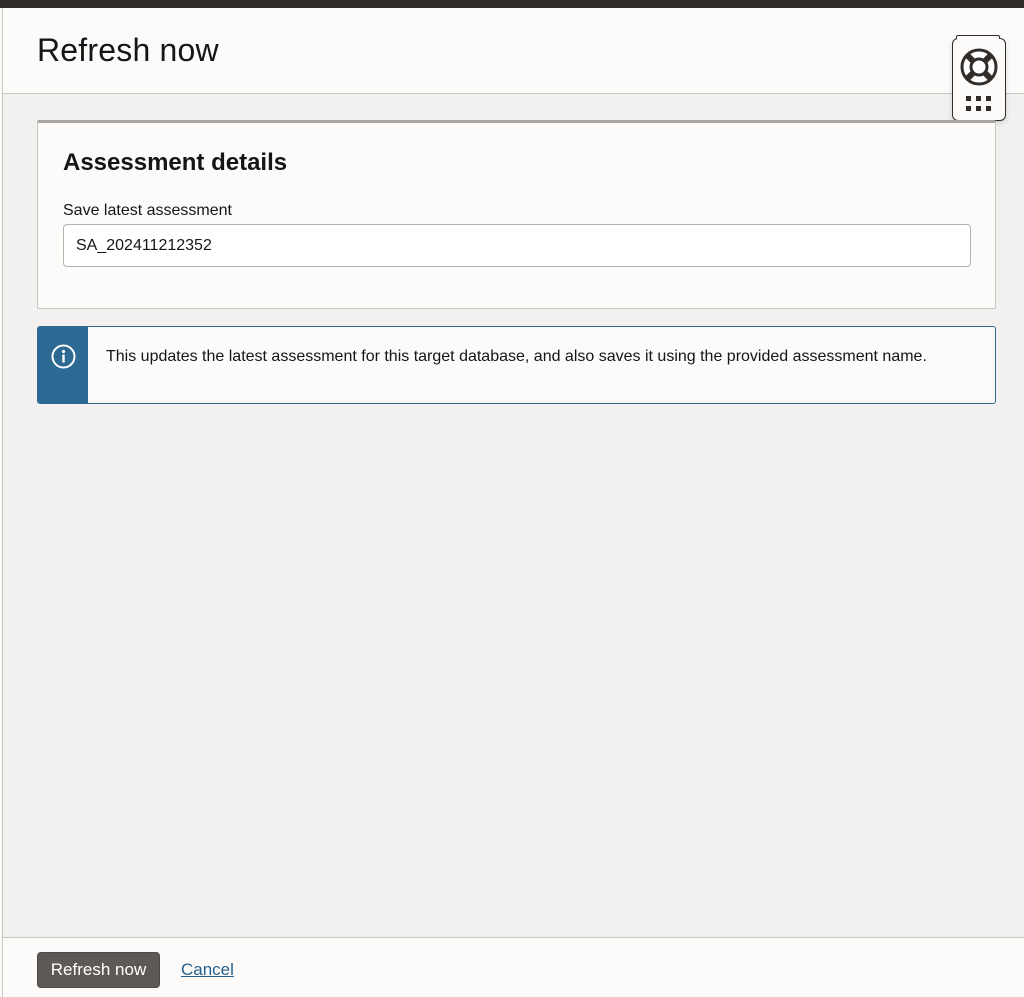 This screenshot has width=1024, height=997. I want to click on info-icon, so click(63, 356).